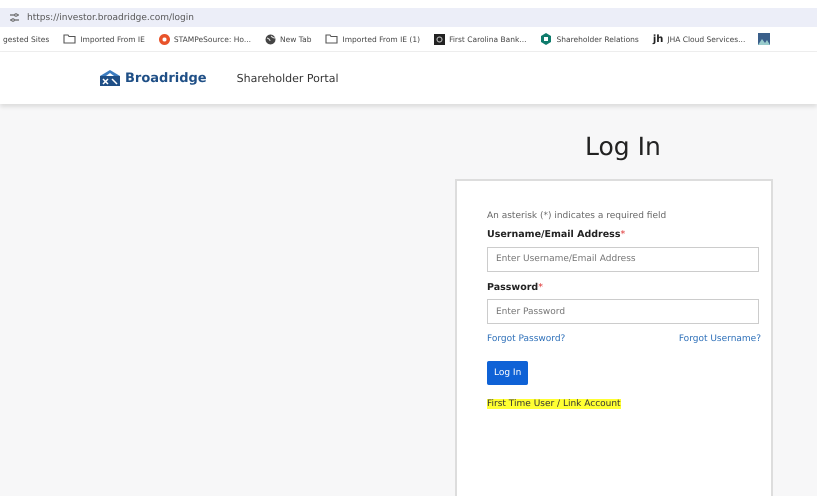 This screenshot has width=817, height=500. Describe the element at coordinates (577, 216) in the screenshot. I see `required-note: An asterisk (*) indicates a required field` at that location.